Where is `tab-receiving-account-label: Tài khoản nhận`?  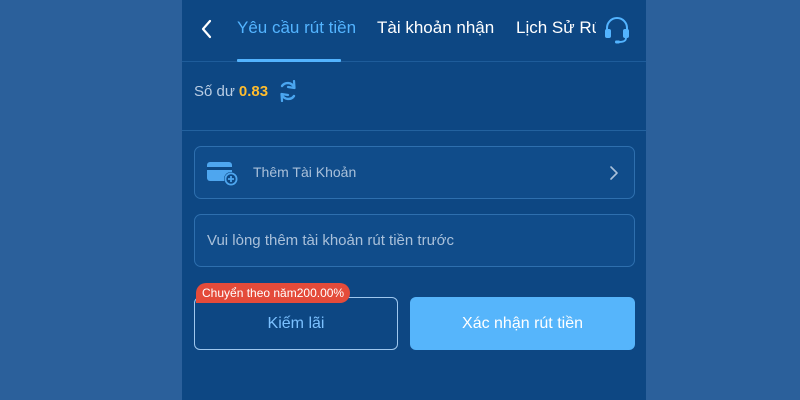 tab-receiving-account-label: Tài khoản nhận is located at coordinates (436, 27).